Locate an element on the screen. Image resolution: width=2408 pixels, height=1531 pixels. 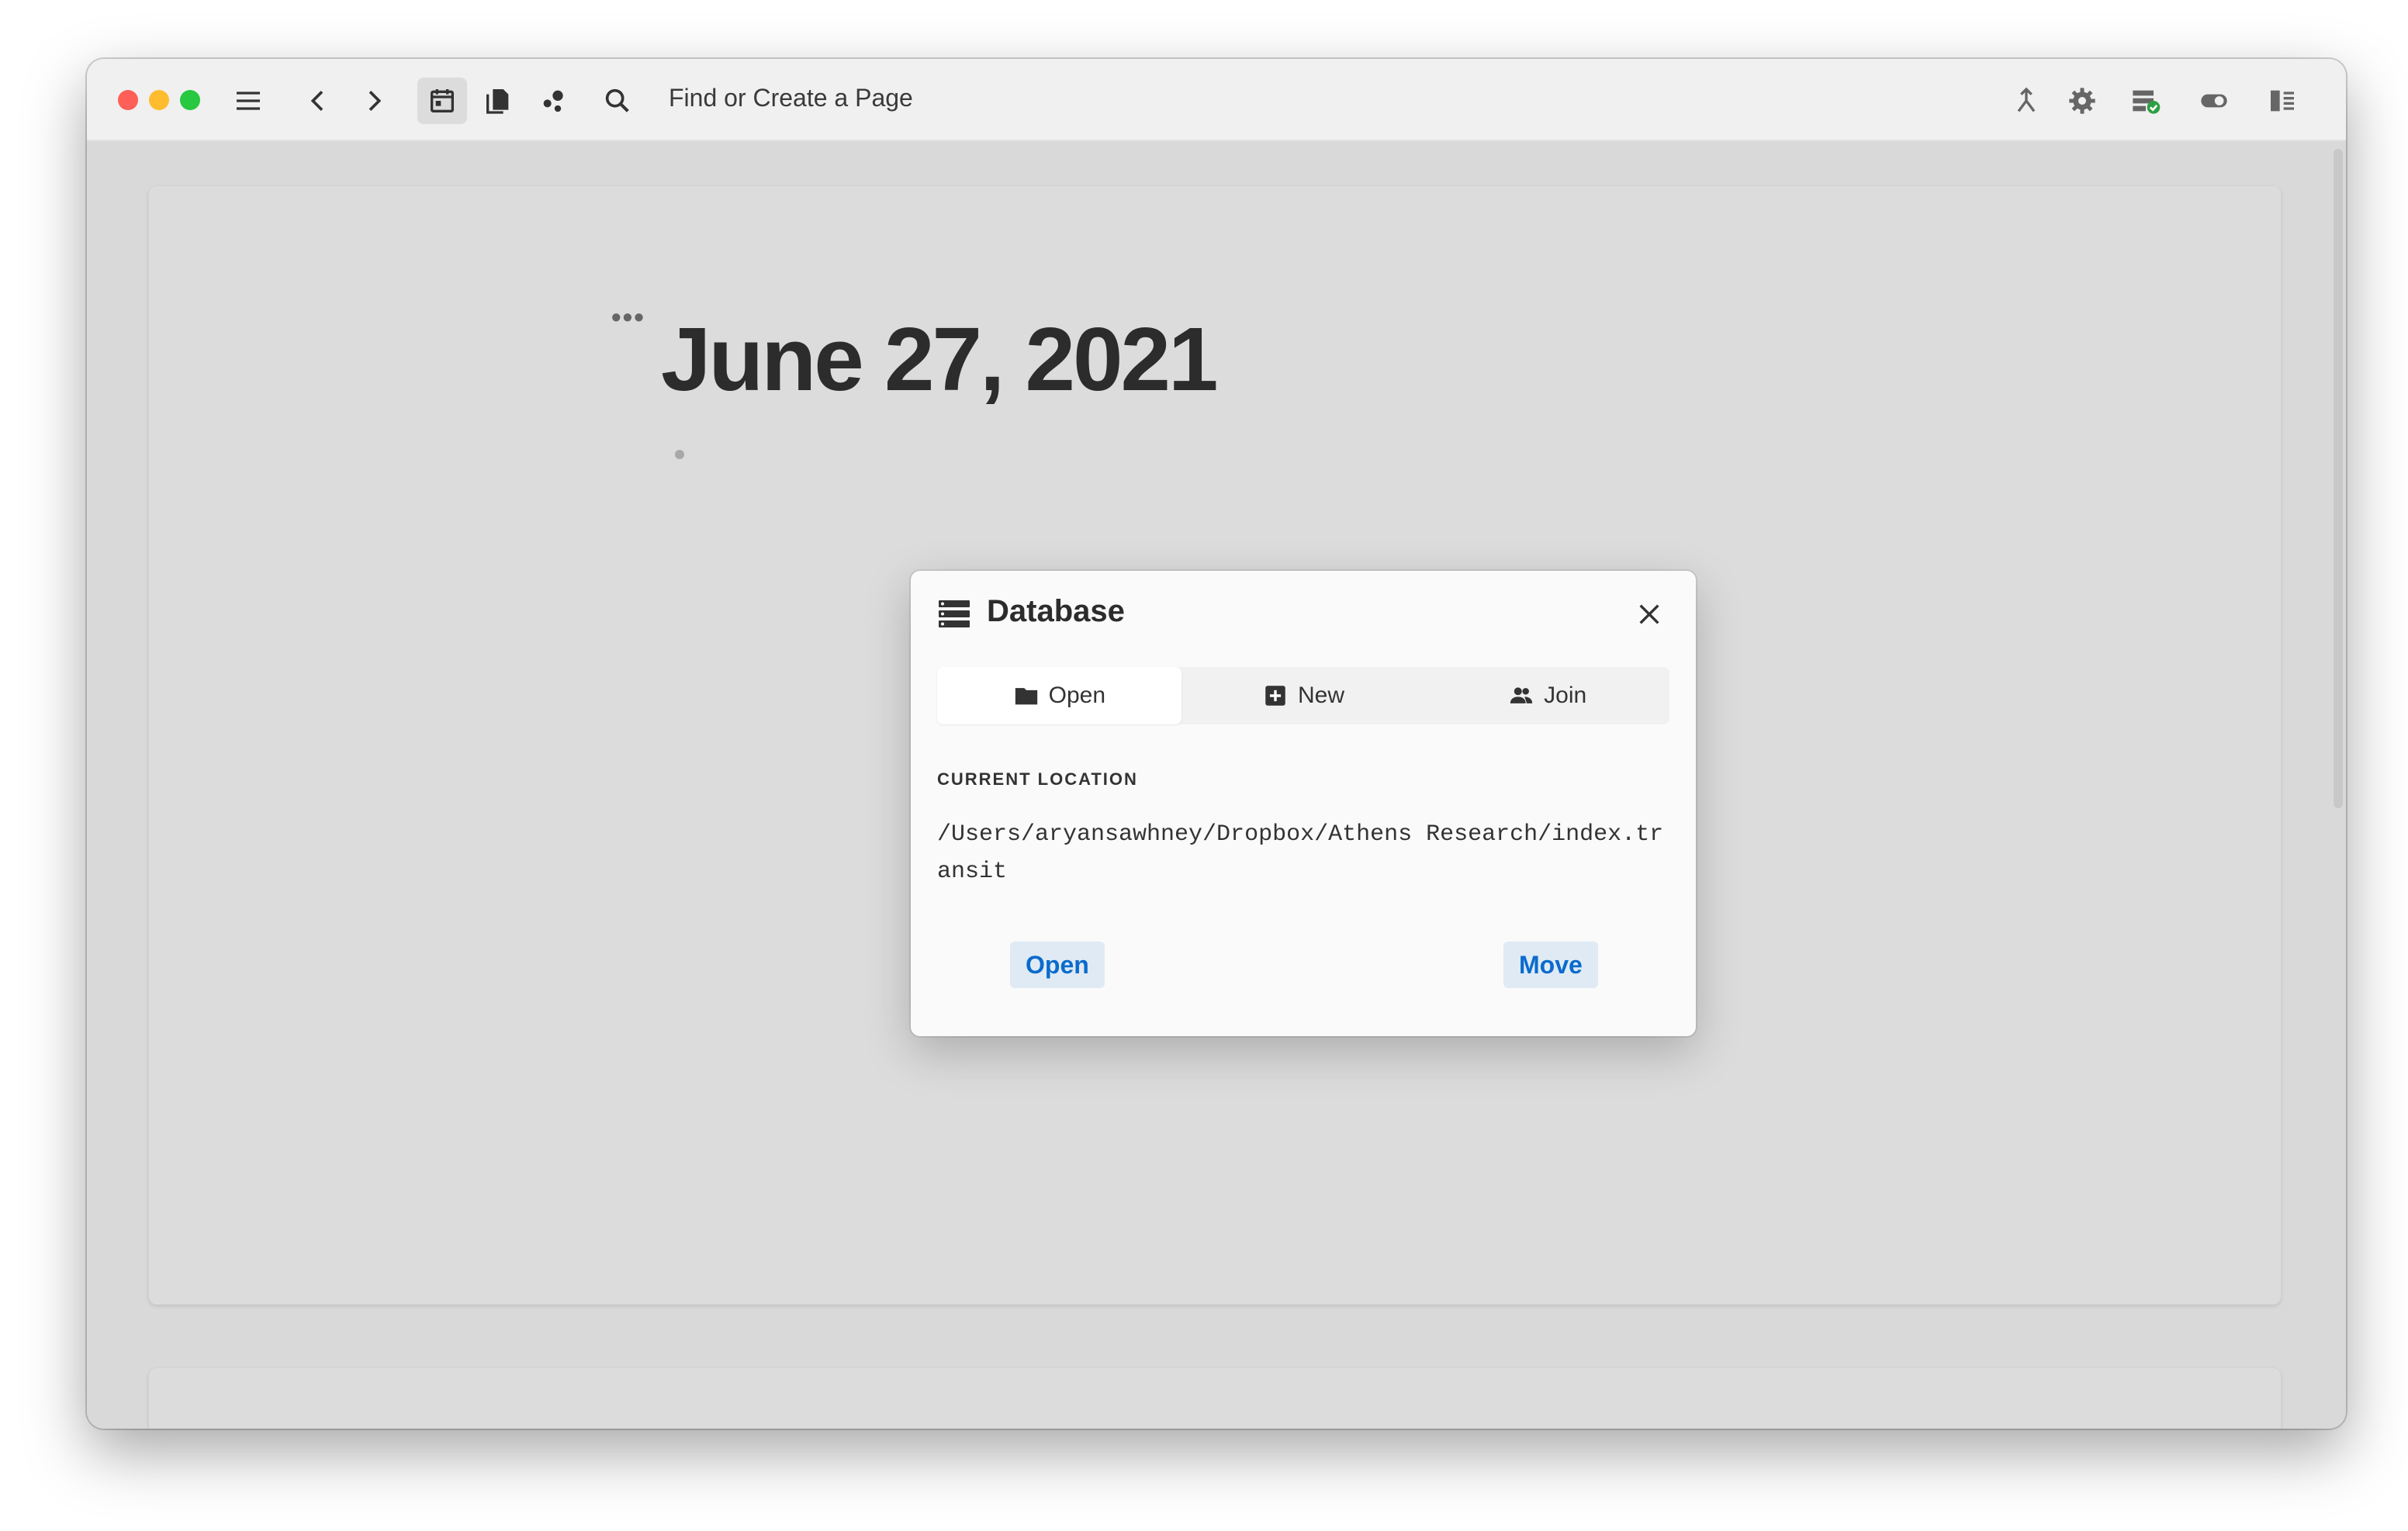
calendar-icon is located at coordinates (443, 100).